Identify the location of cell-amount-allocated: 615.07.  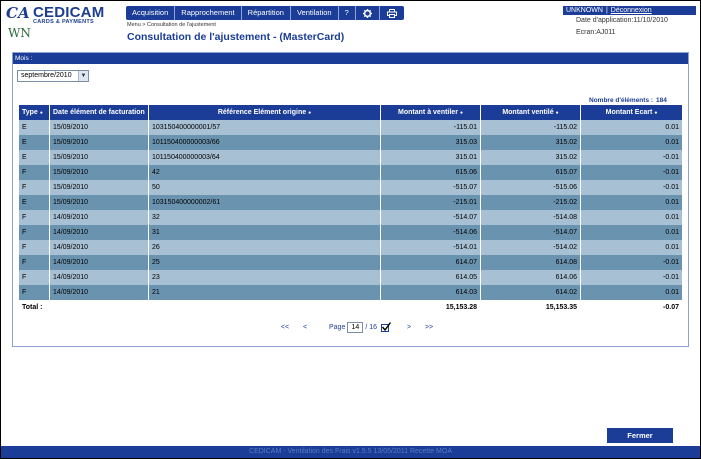
(531, 172).